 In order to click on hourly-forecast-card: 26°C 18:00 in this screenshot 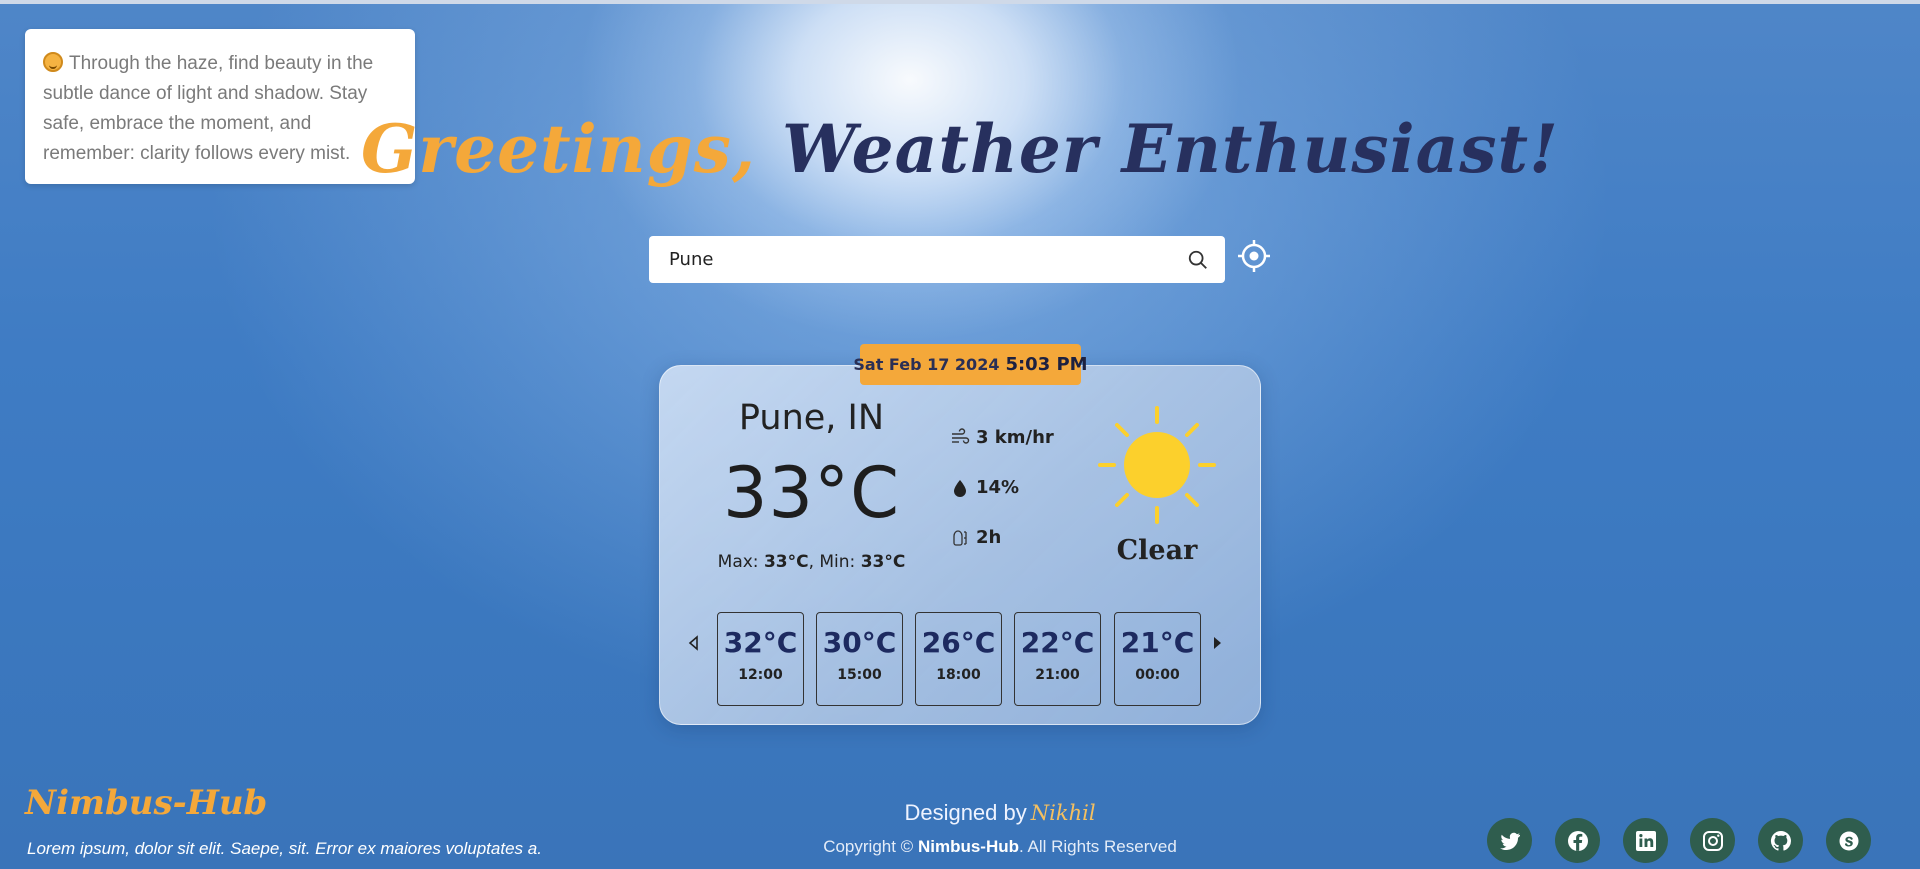, I will do `click(958, 659)`.